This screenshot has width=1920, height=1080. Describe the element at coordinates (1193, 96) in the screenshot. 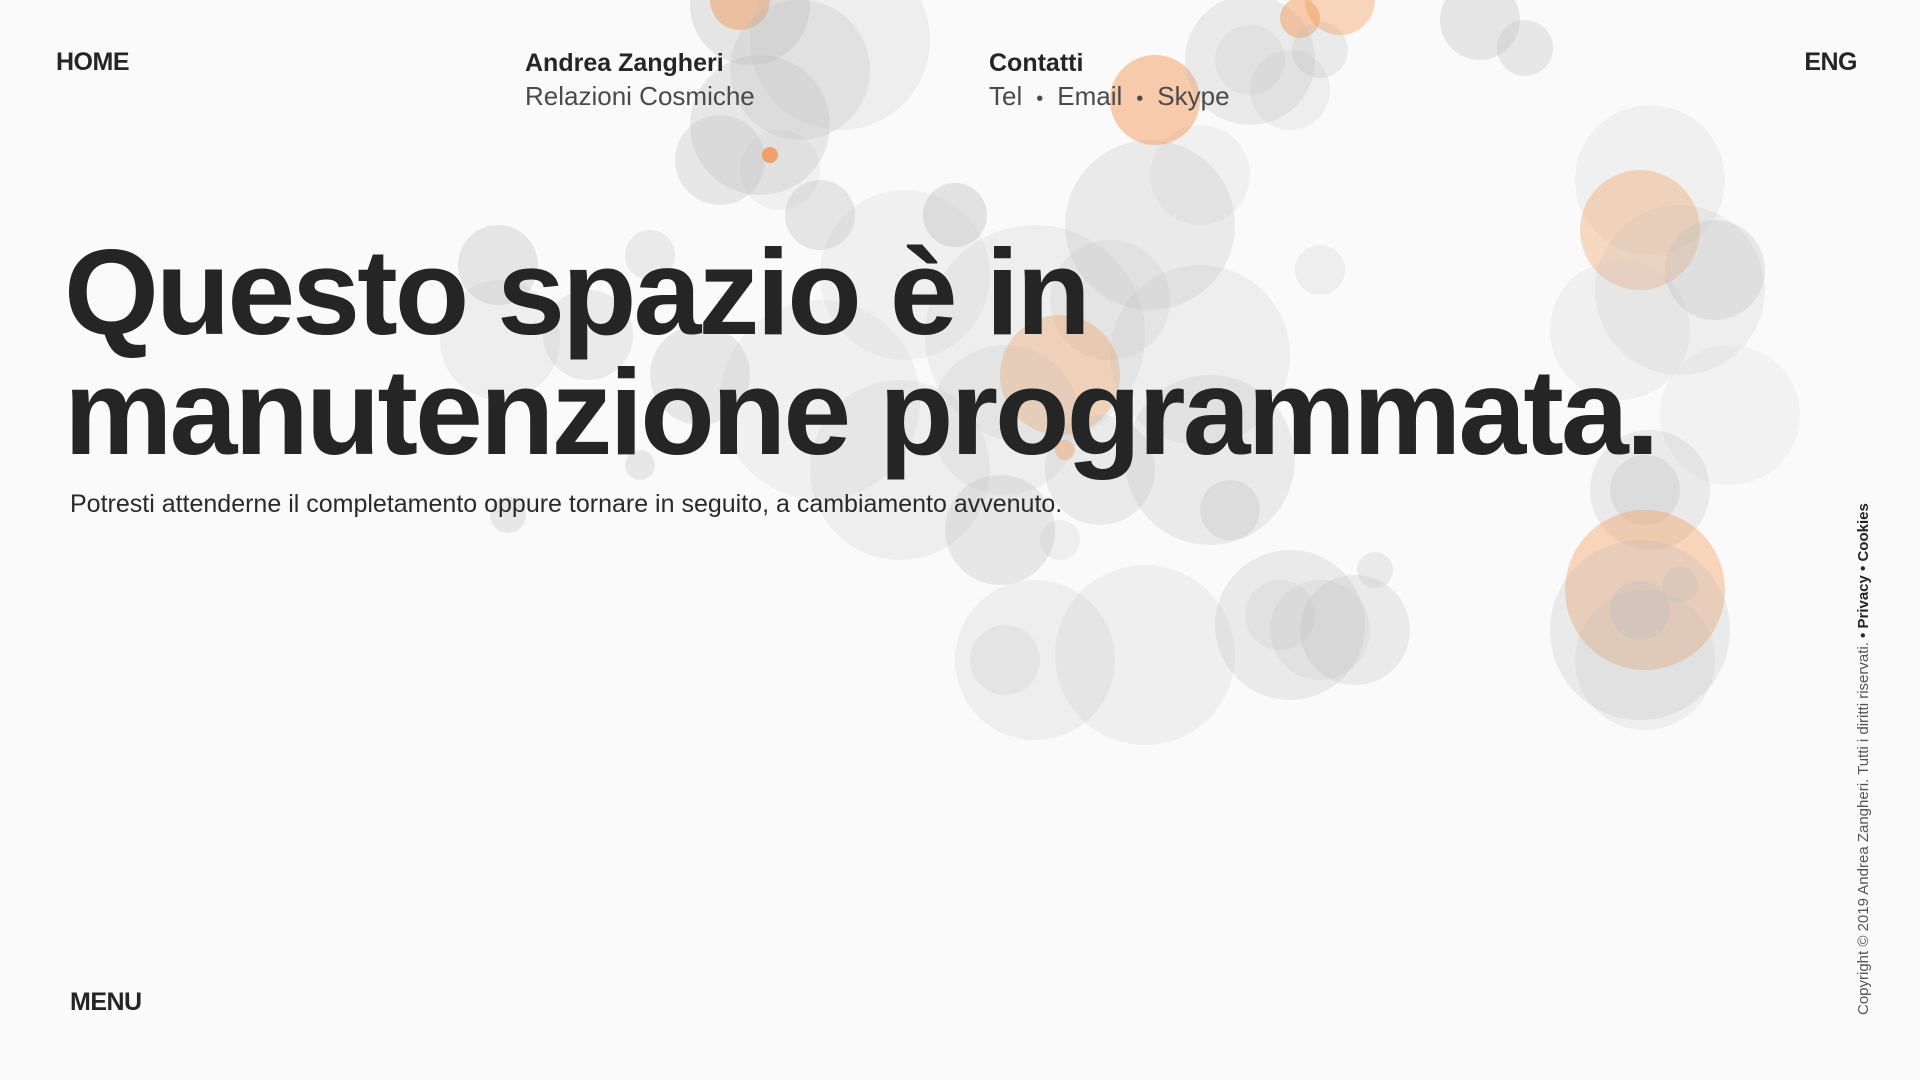

I see `contact-skype-link: Skype` at that location.